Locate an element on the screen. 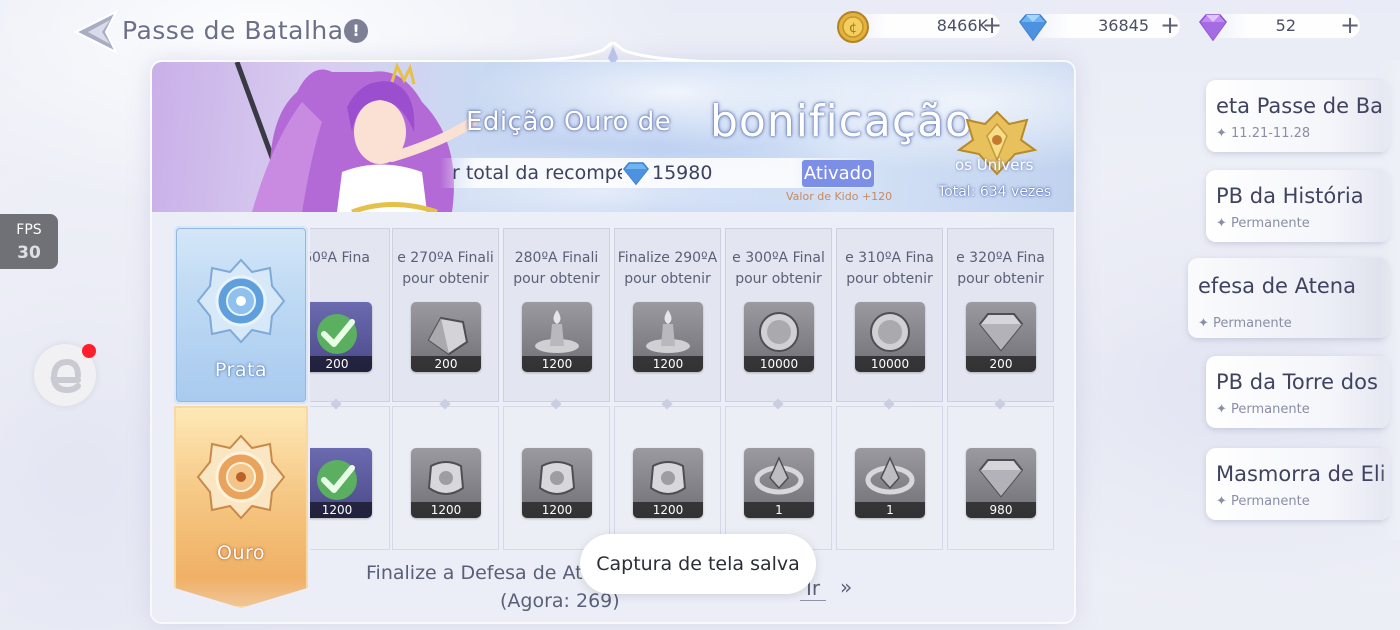 This screenshot has height=630, width=1400. task-progress: (Agora: 269) is located at coordinates (560, 601).